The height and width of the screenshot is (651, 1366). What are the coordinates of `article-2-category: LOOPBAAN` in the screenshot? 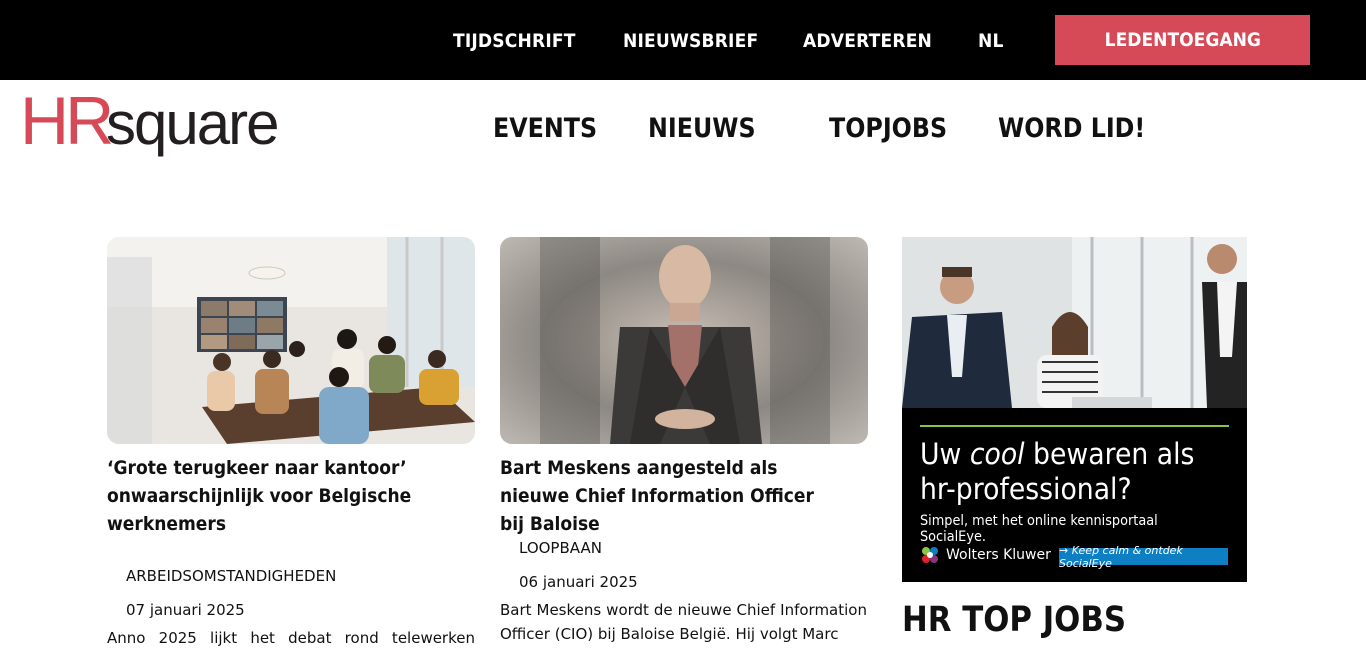 It's located at (560, 548).